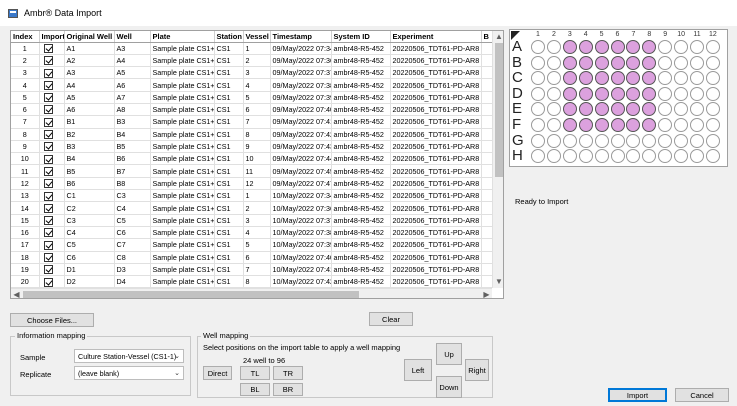 The image size is (737, 406). I want to click on table-cell: 4, so click(257, 233).